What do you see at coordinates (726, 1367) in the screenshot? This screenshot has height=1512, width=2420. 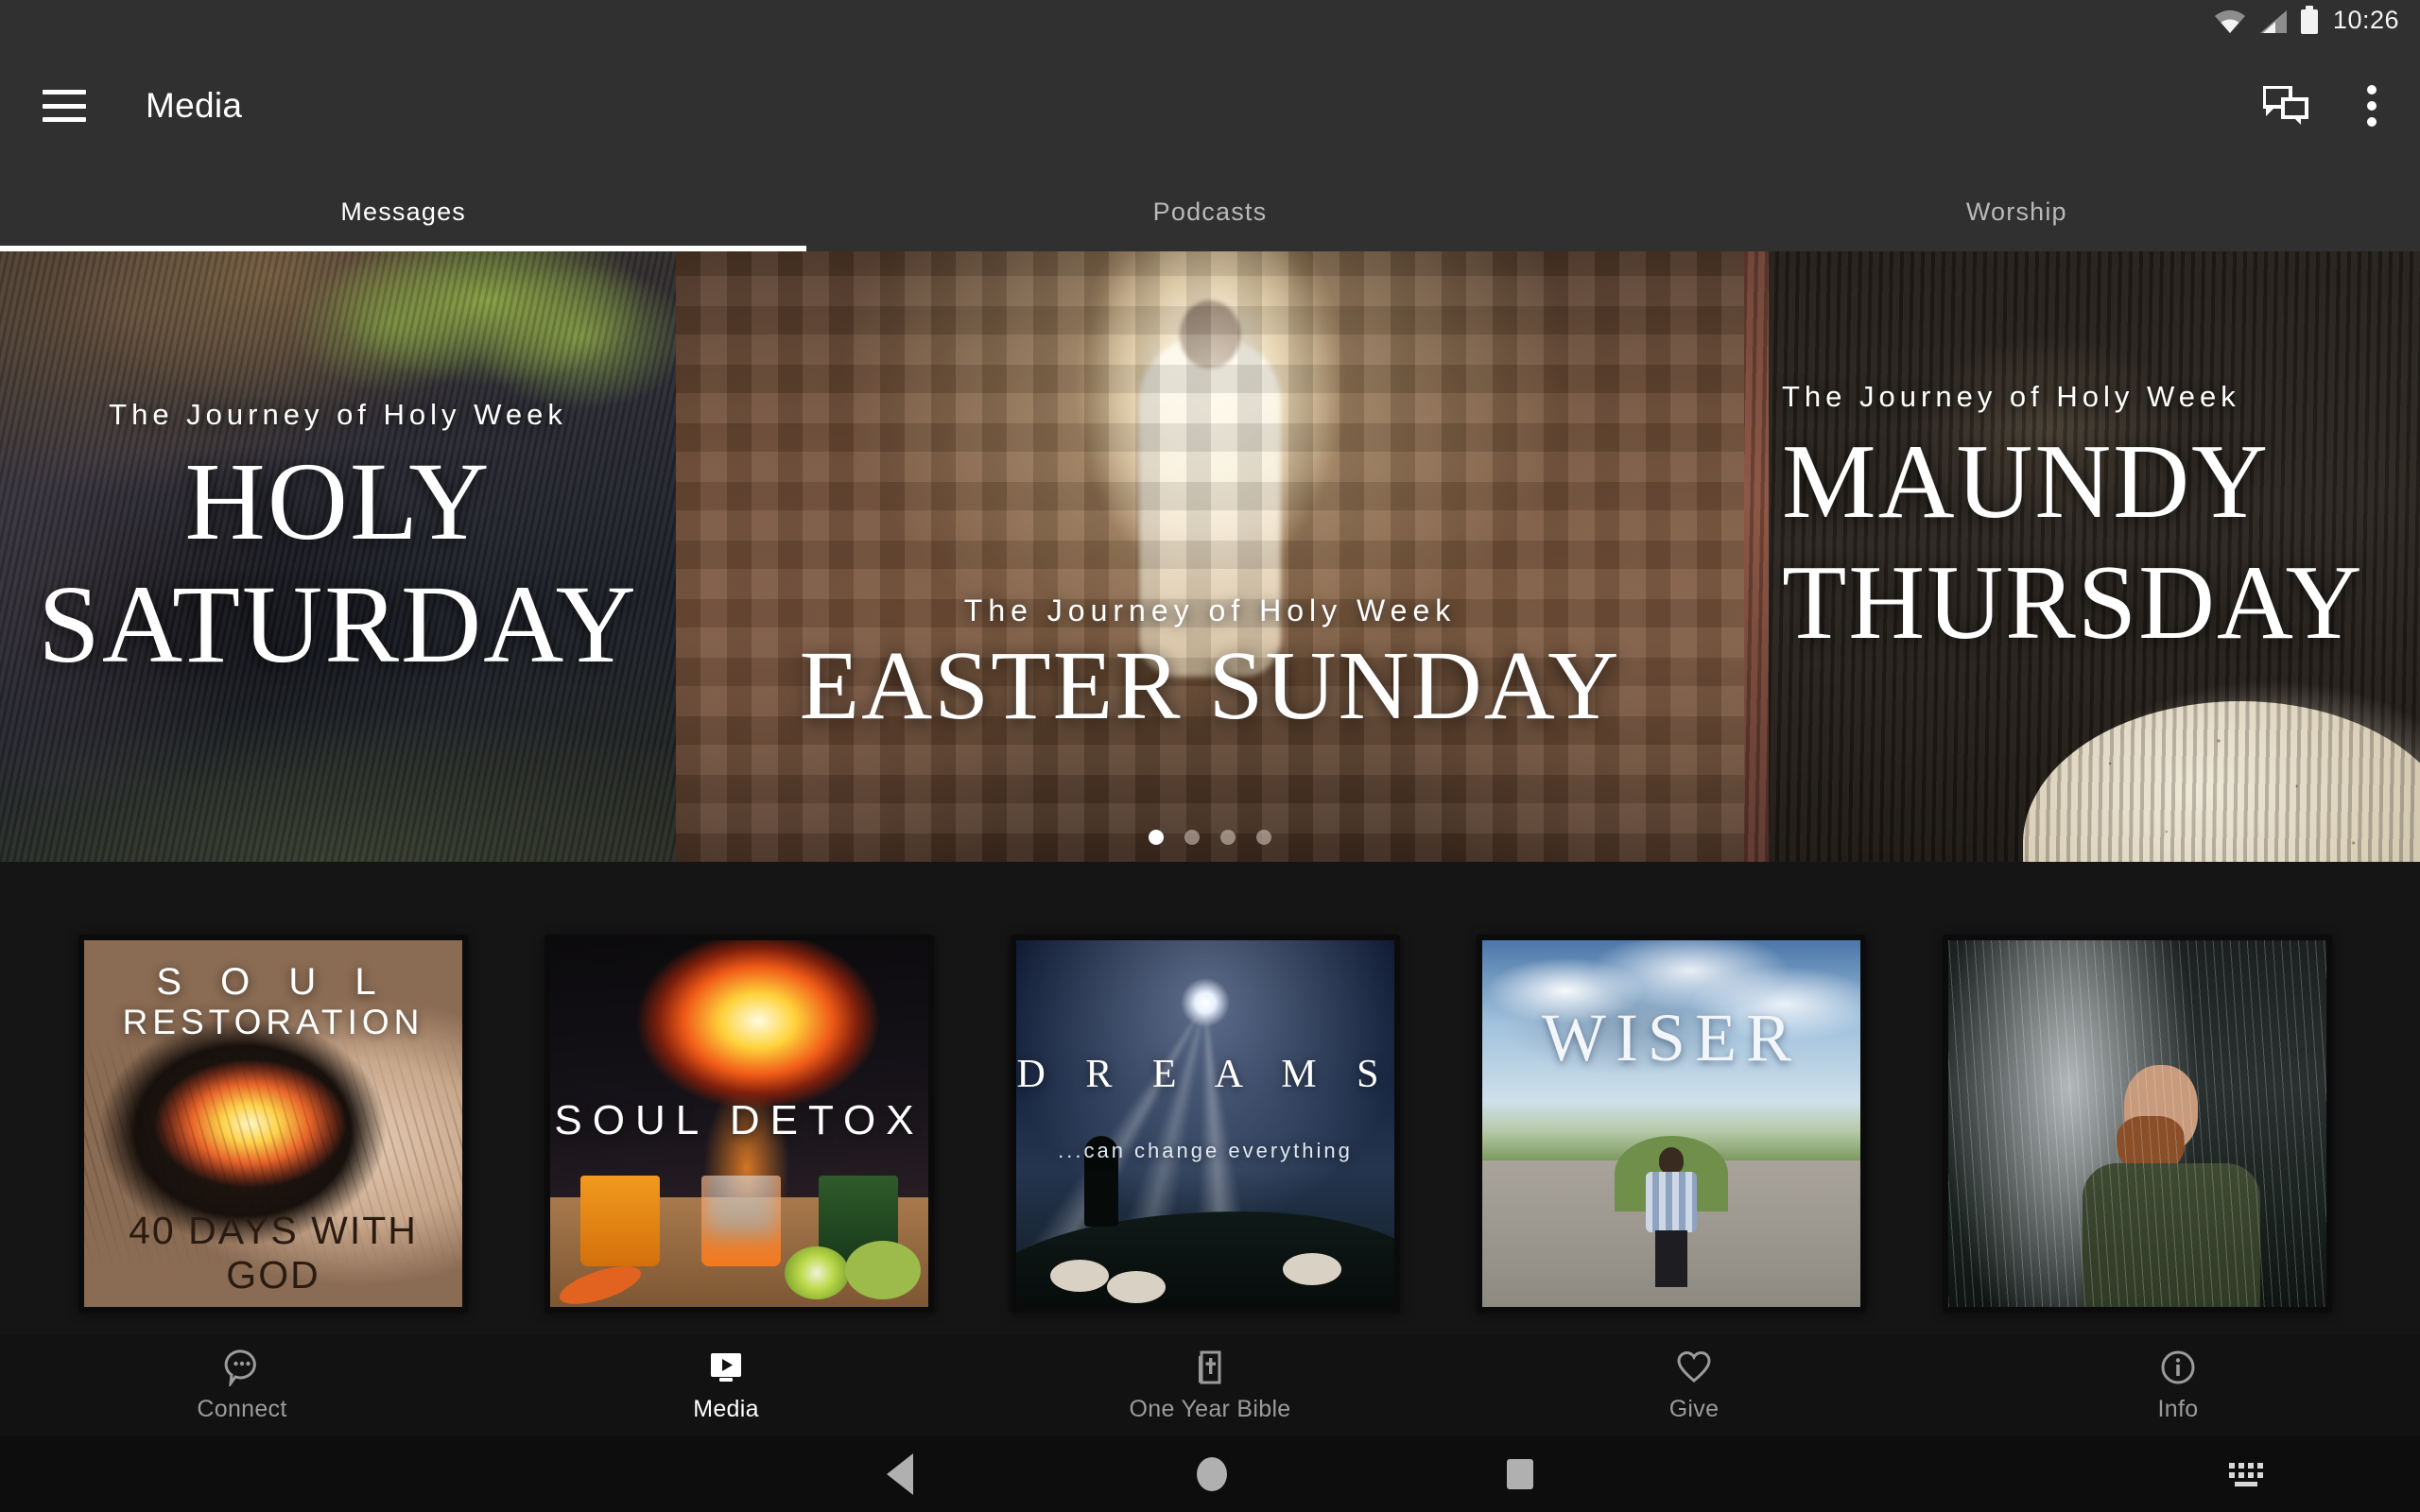 I see `tv-play-icon` at bounding box center [726, 1367].